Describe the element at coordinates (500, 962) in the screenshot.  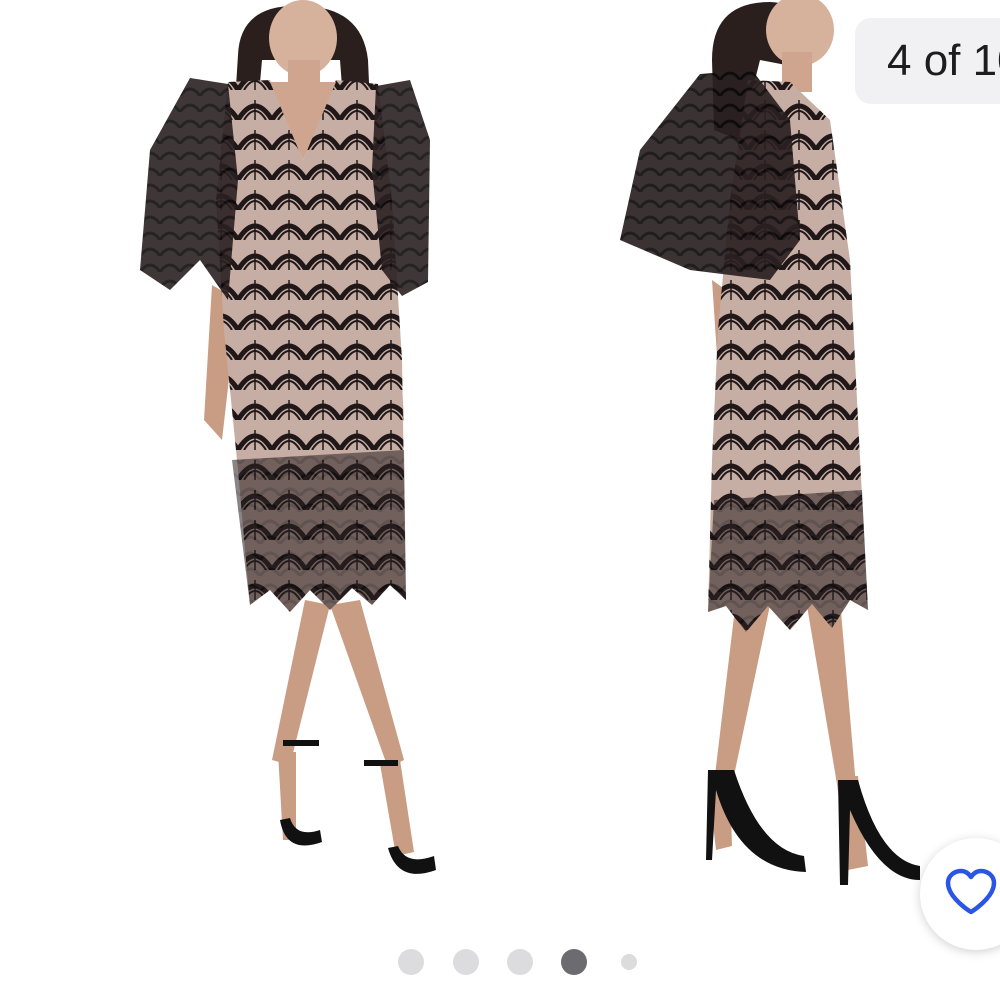
I see `carousel-pager` at that location.